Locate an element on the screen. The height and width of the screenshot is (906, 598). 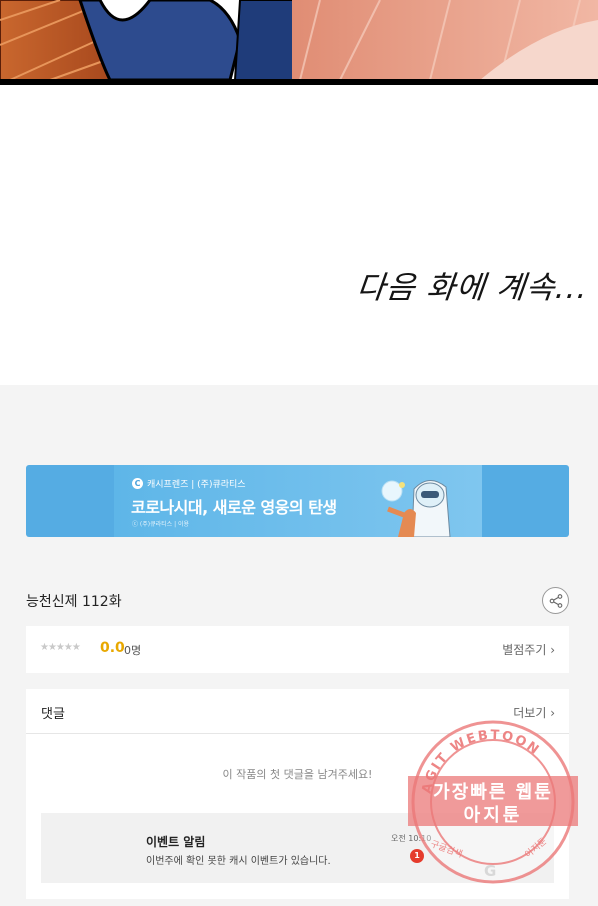
rating-score: 0.0 is located at coordinates (112, 648).